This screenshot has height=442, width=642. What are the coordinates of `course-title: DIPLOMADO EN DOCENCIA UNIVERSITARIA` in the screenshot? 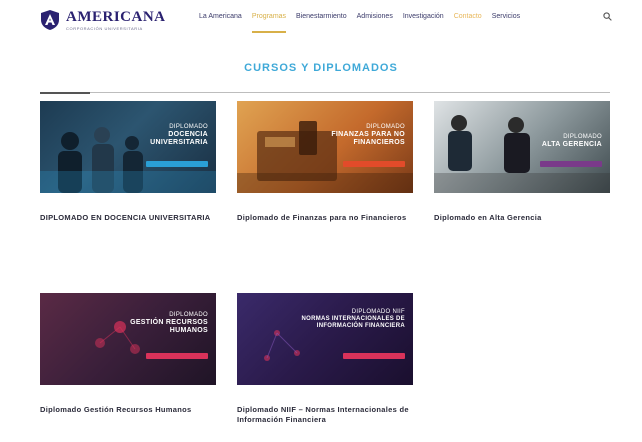 It's located at (128, 218).